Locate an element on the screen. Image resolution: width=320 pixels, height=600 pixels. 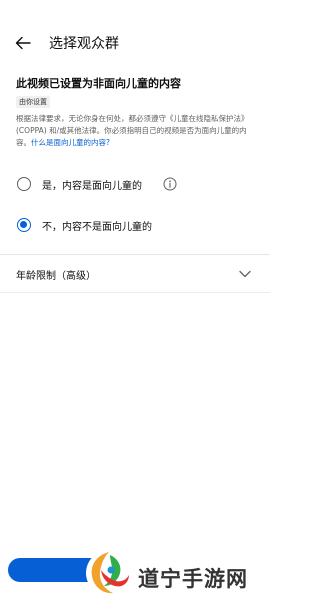
option-not-made-for-kids: 不，内容不是面向儿童的 is located at coordinates (135, 225).